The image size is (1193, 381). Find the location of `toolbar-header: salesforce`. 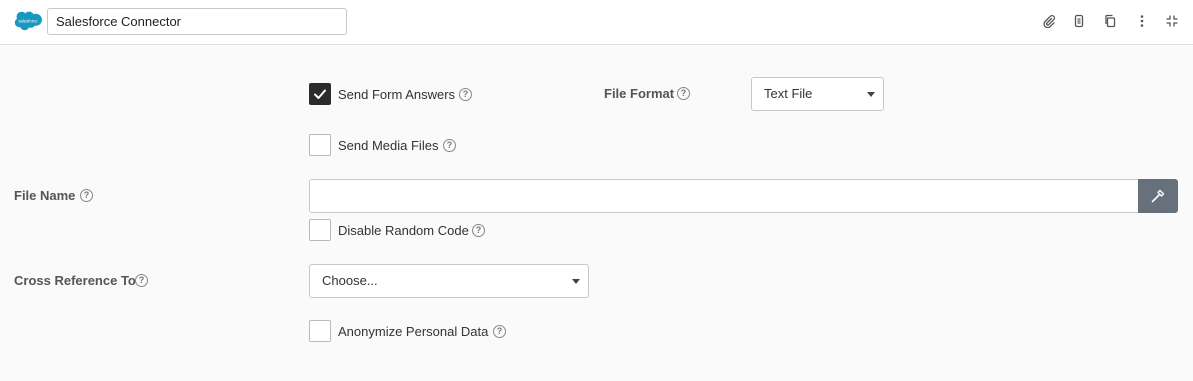

toolbar-header: salesforce is located at coordinates (596, 22).